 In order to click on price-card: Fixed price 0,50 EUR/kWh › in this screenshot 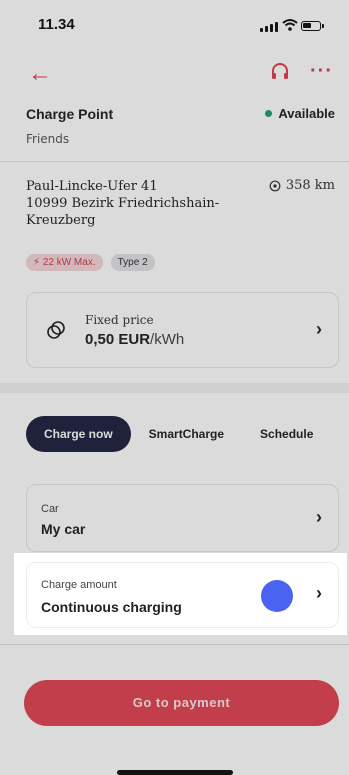, I will do `click(182, 330)`.